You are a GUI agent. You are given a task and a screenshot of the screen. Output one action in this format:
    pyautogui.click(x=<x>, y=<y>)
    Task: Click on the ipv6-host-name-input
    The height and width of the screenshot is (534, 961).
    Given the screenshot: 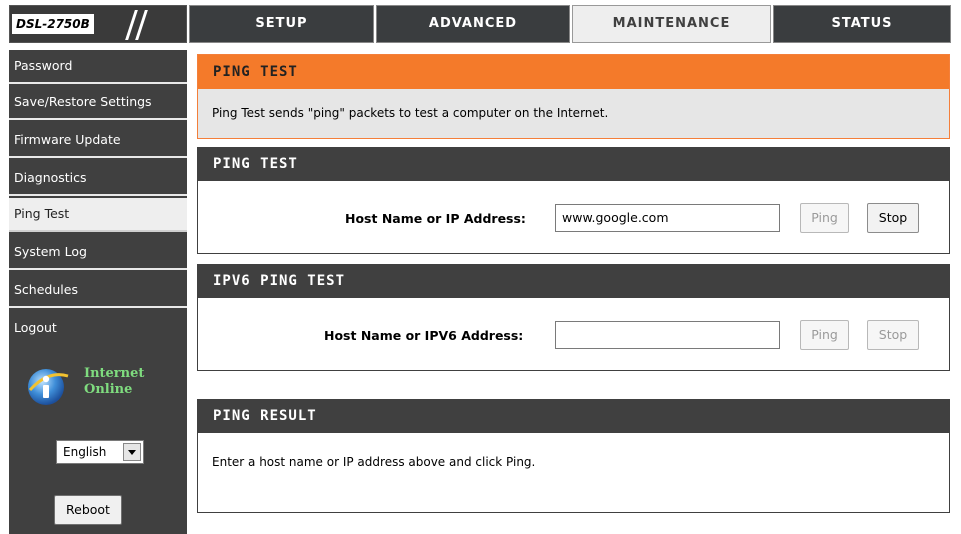 What is the action you would take?
    pyautogui.click(x=667, y=335)
    